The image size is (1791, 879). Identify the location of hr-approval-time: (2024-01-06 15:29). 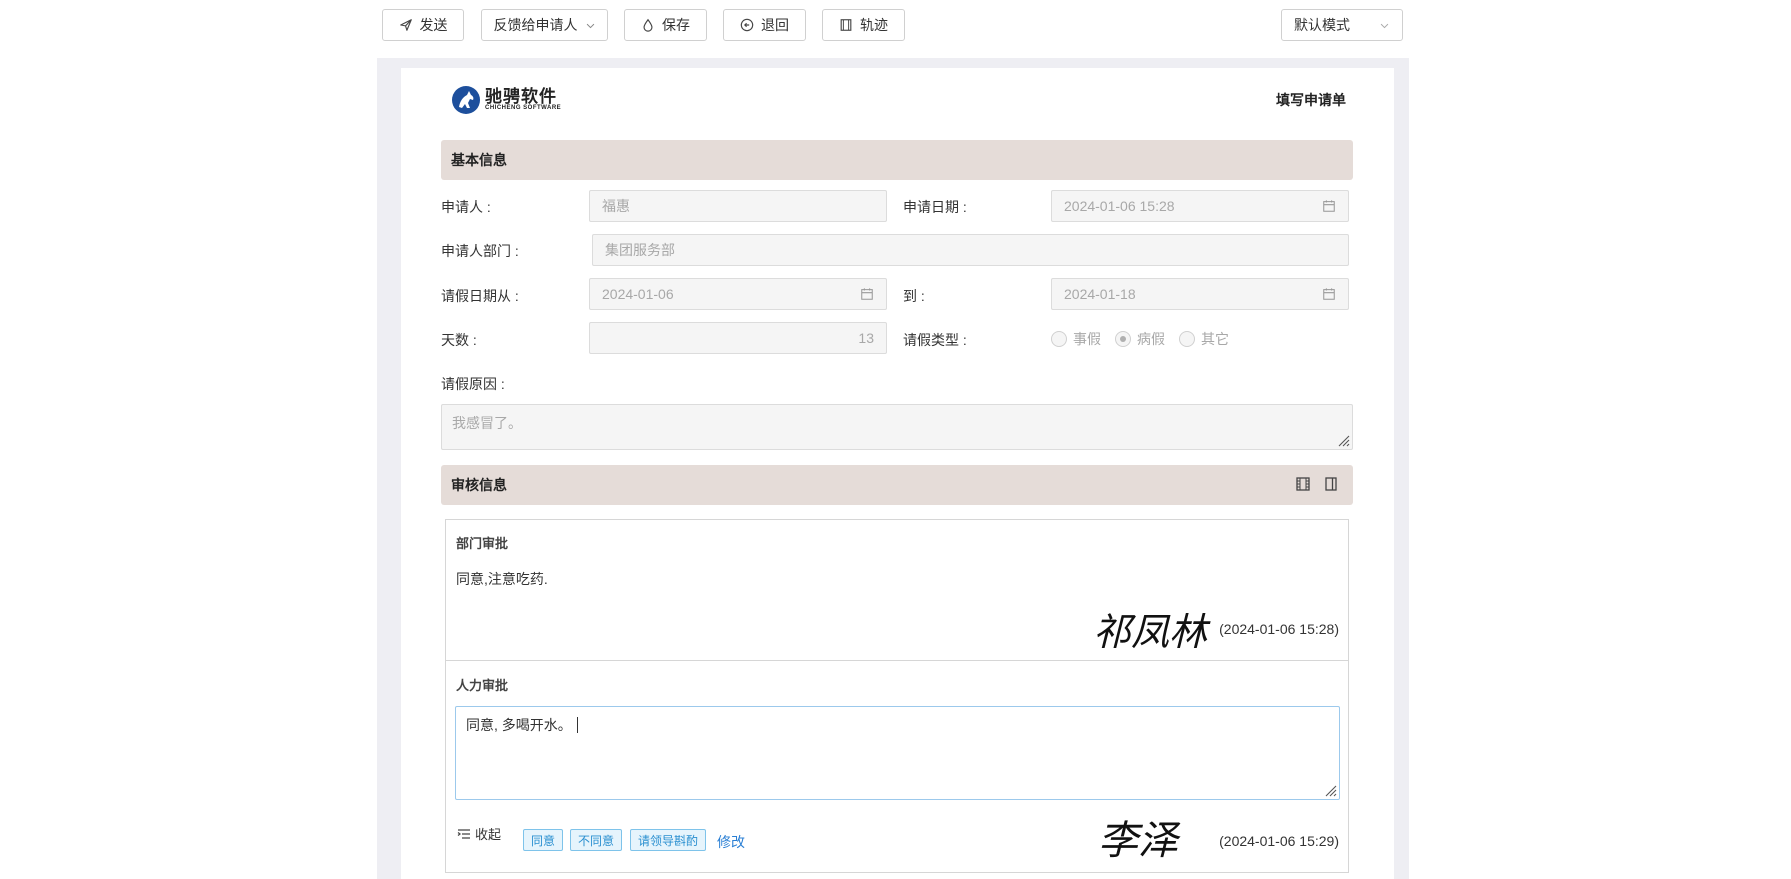
(1279, 841).